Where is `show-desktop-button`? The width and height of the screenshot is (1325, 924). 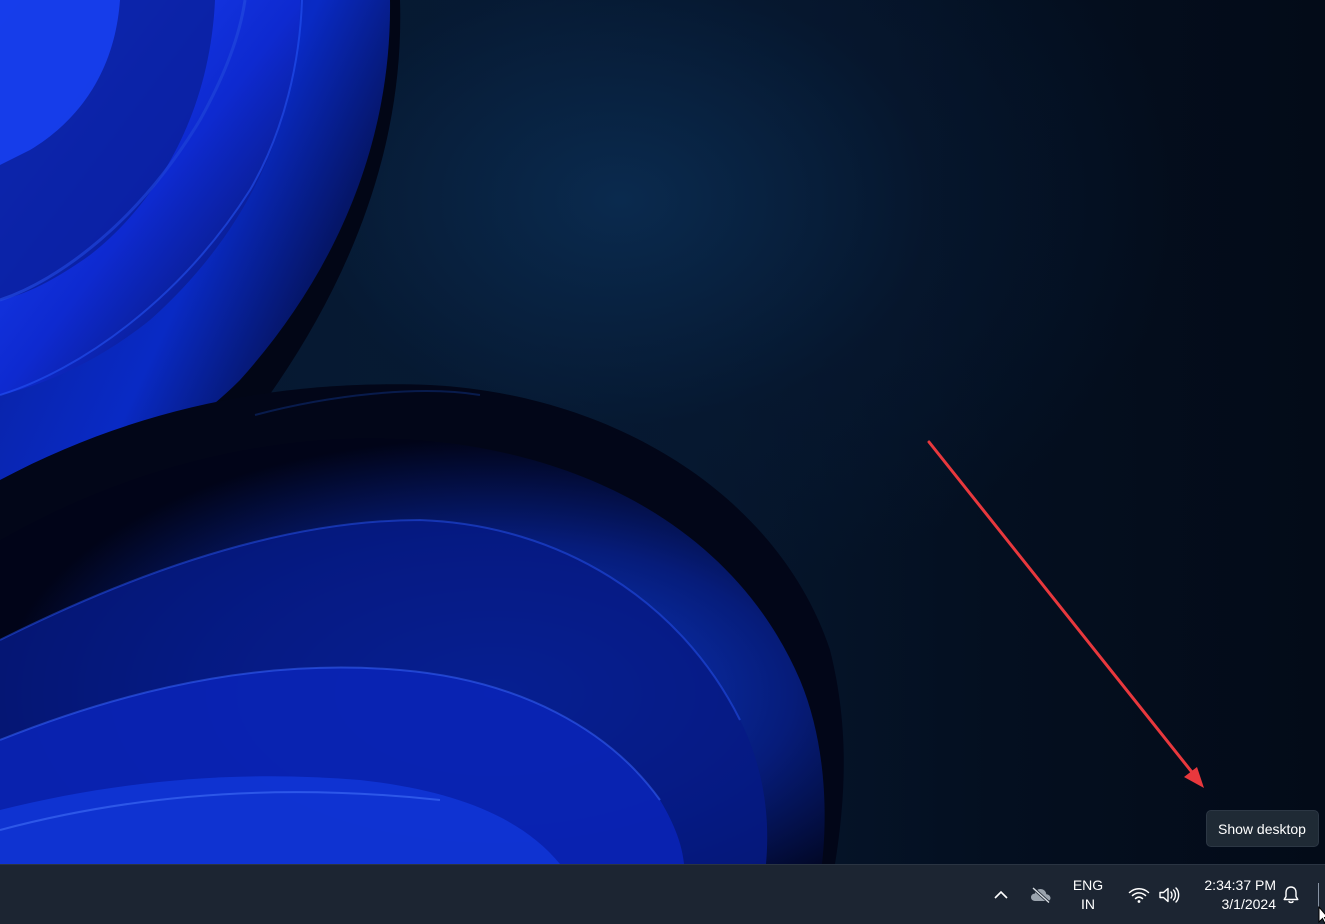 show-desktop-button is located at coordinates (1320, 895).